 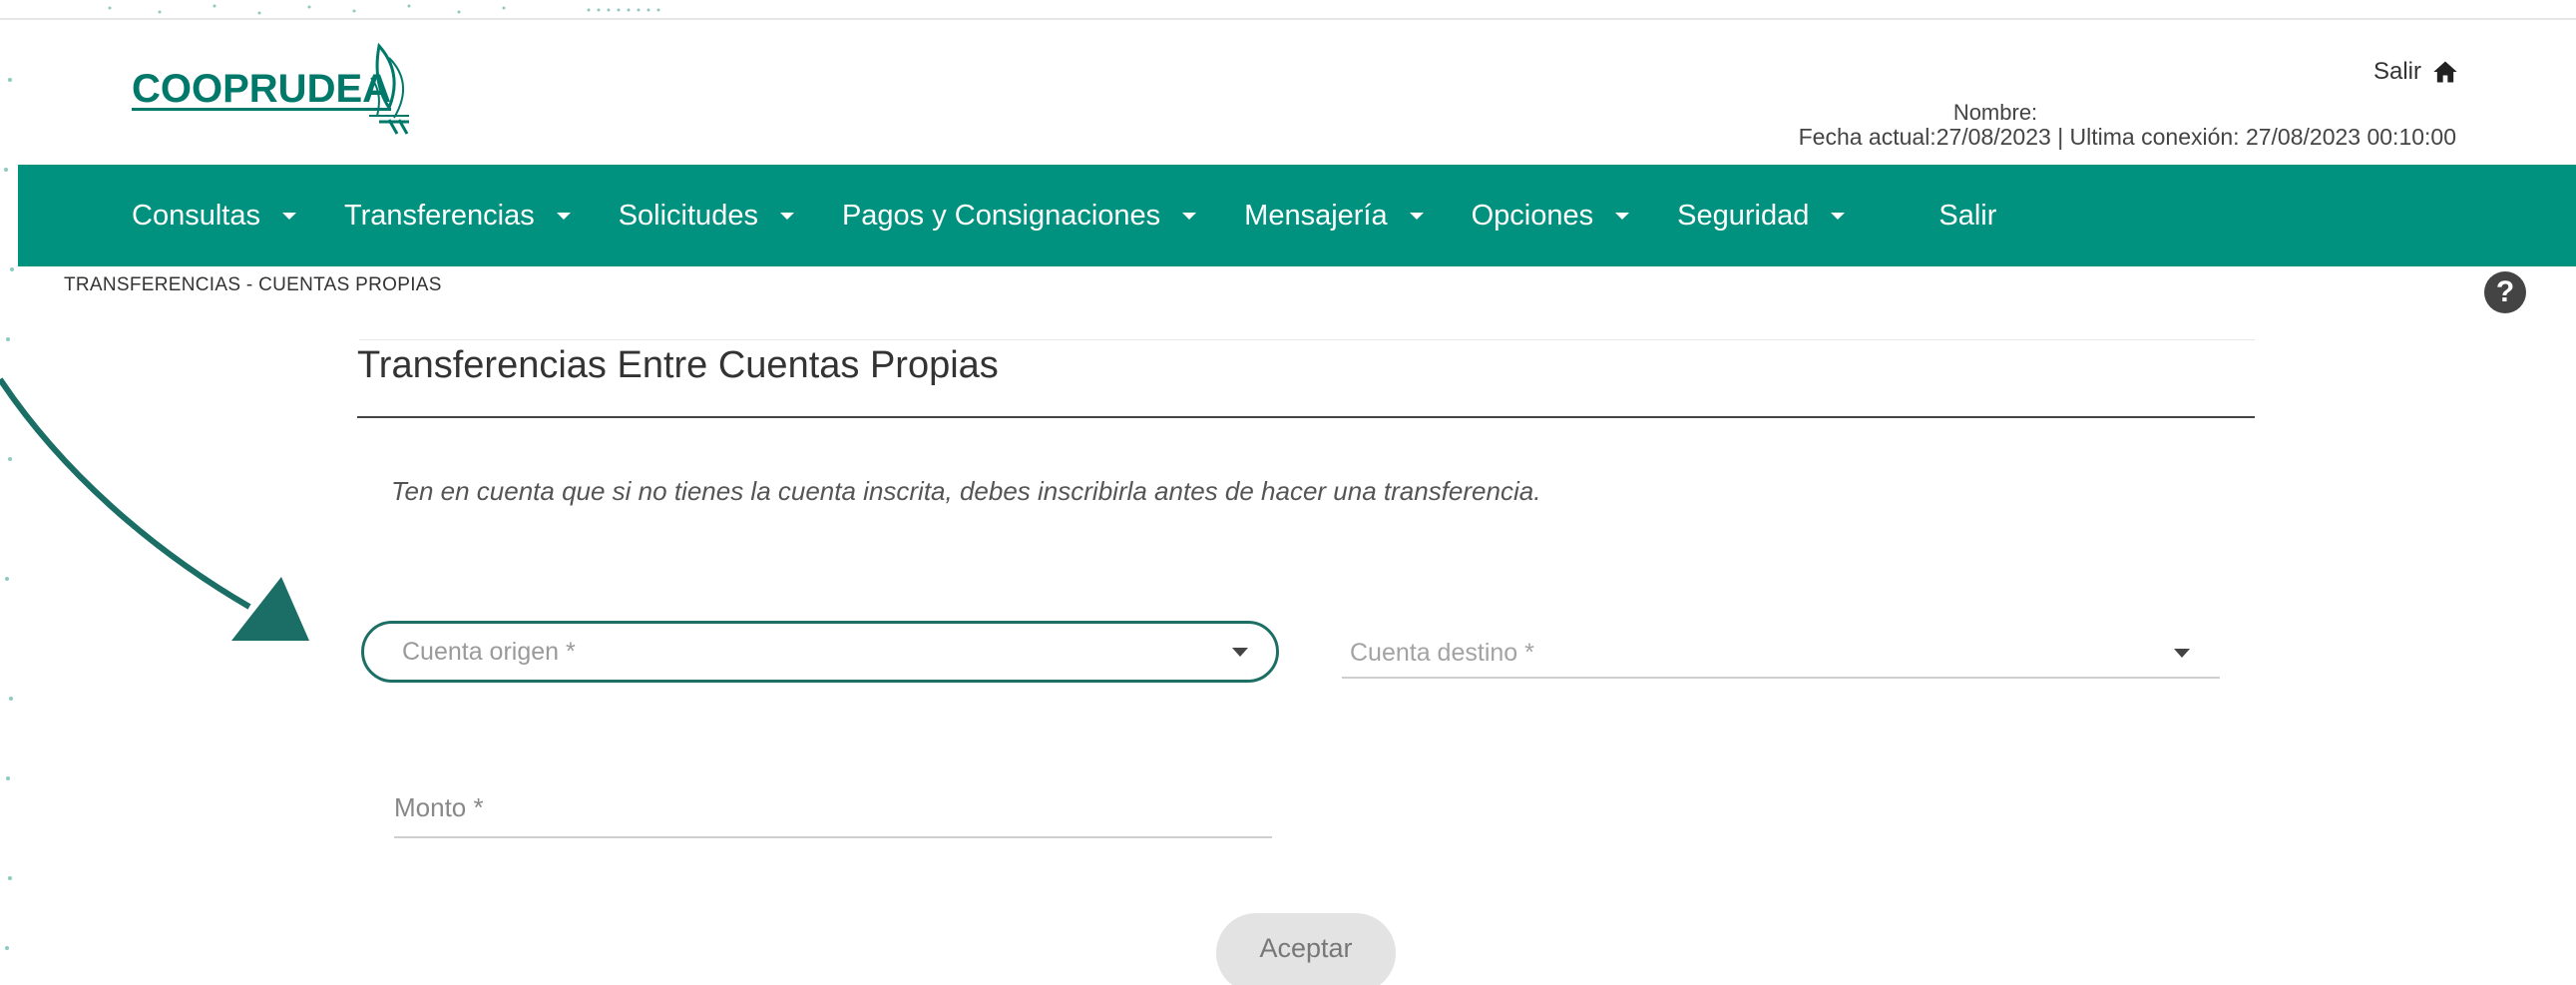 I want to click on nav-solicitudes: Solicitudes, so click(x=706, y=216).